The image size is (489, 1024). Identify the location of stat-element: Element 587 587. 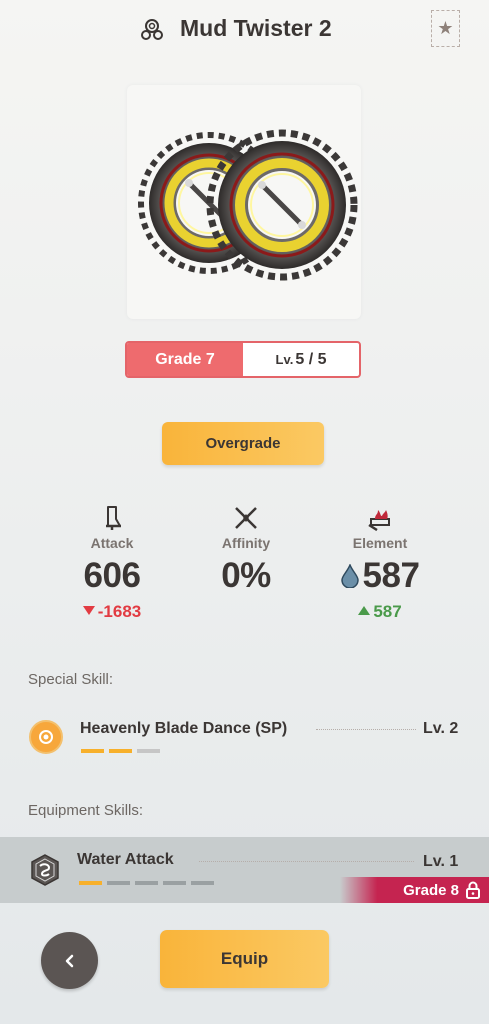
(380, 563).